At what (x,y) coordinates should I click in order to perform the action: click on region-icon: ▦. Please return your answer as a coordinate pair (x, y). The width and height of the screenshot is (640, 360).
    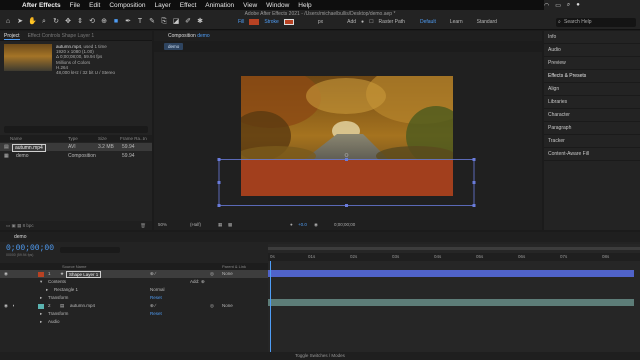
    Looking at the image, I should click on (220, 225).